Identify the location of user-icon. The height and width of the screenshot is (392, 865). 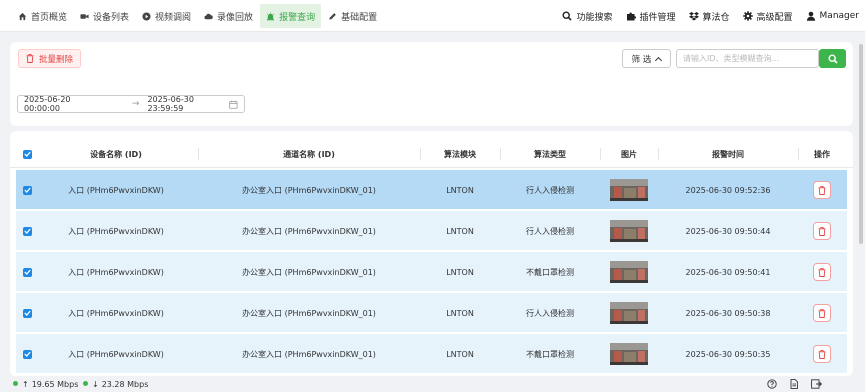
(810, 16).